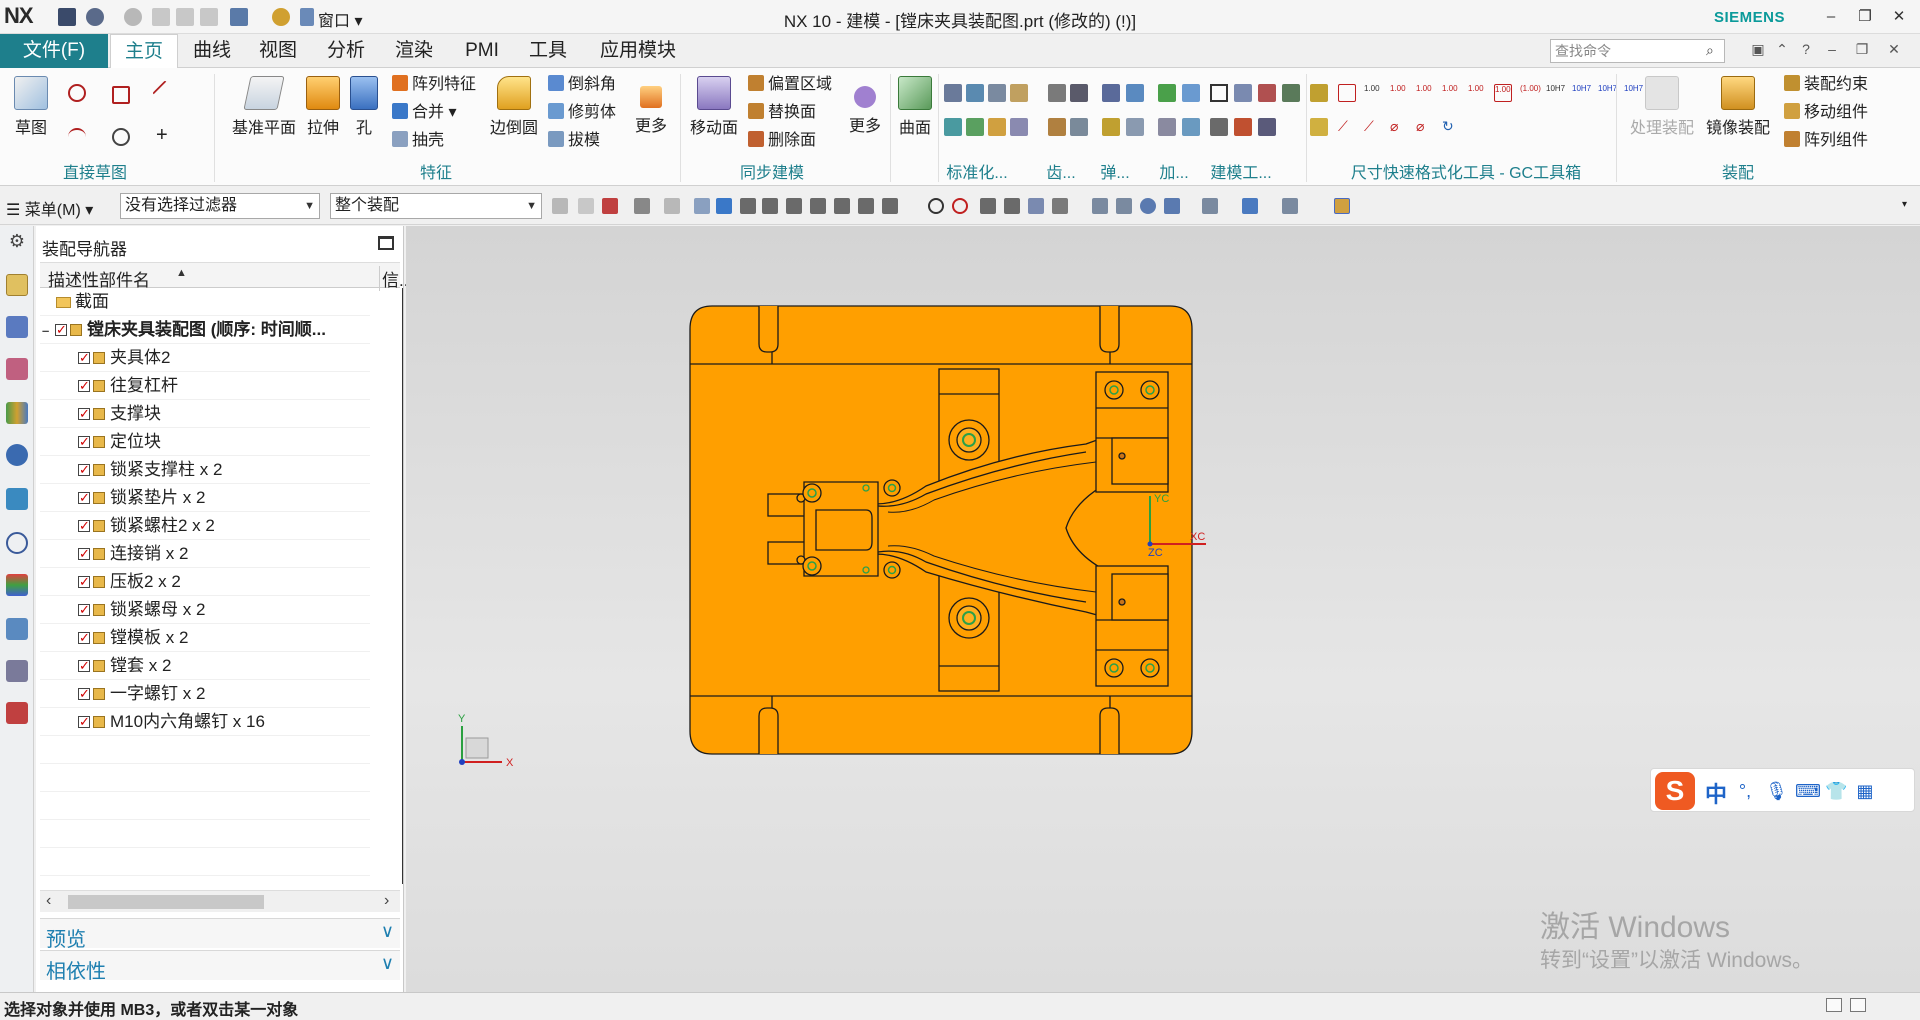  I want to click on line-icon, so click(165, 93).